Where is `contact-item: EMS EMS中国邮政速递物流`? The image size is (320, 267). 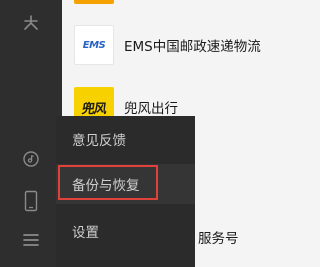
contact-item: EMS EMS中国邮政速递物流 is located at coordinates (167, 45).